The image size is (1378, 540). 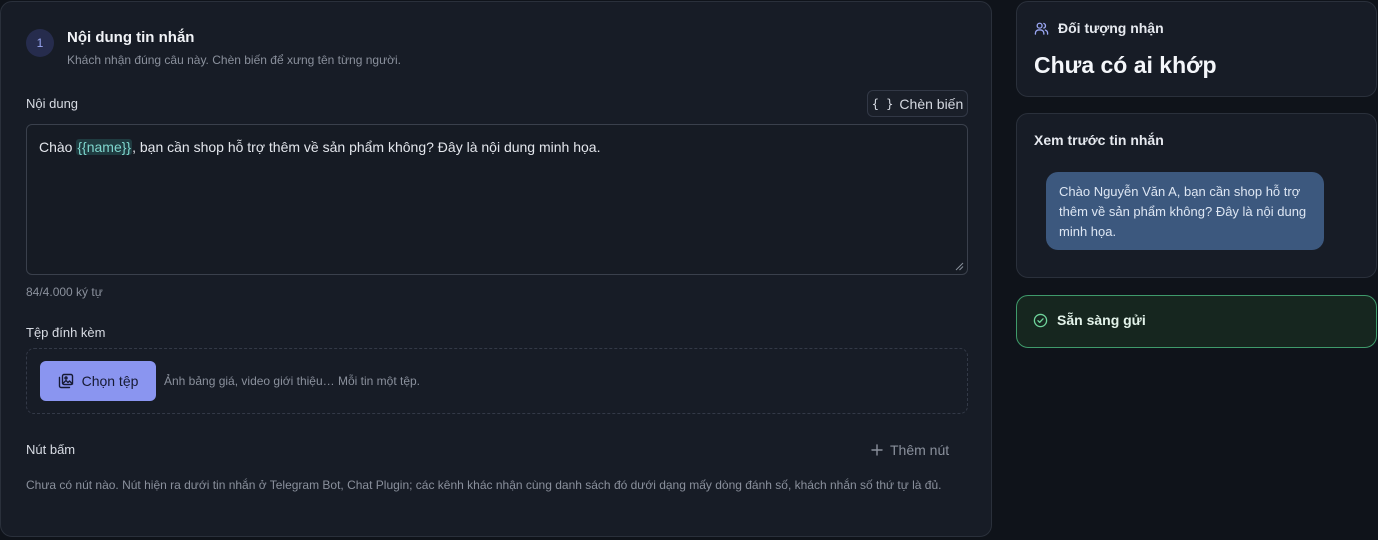 I want to click on users-icon, so click(x=1041, y=28).